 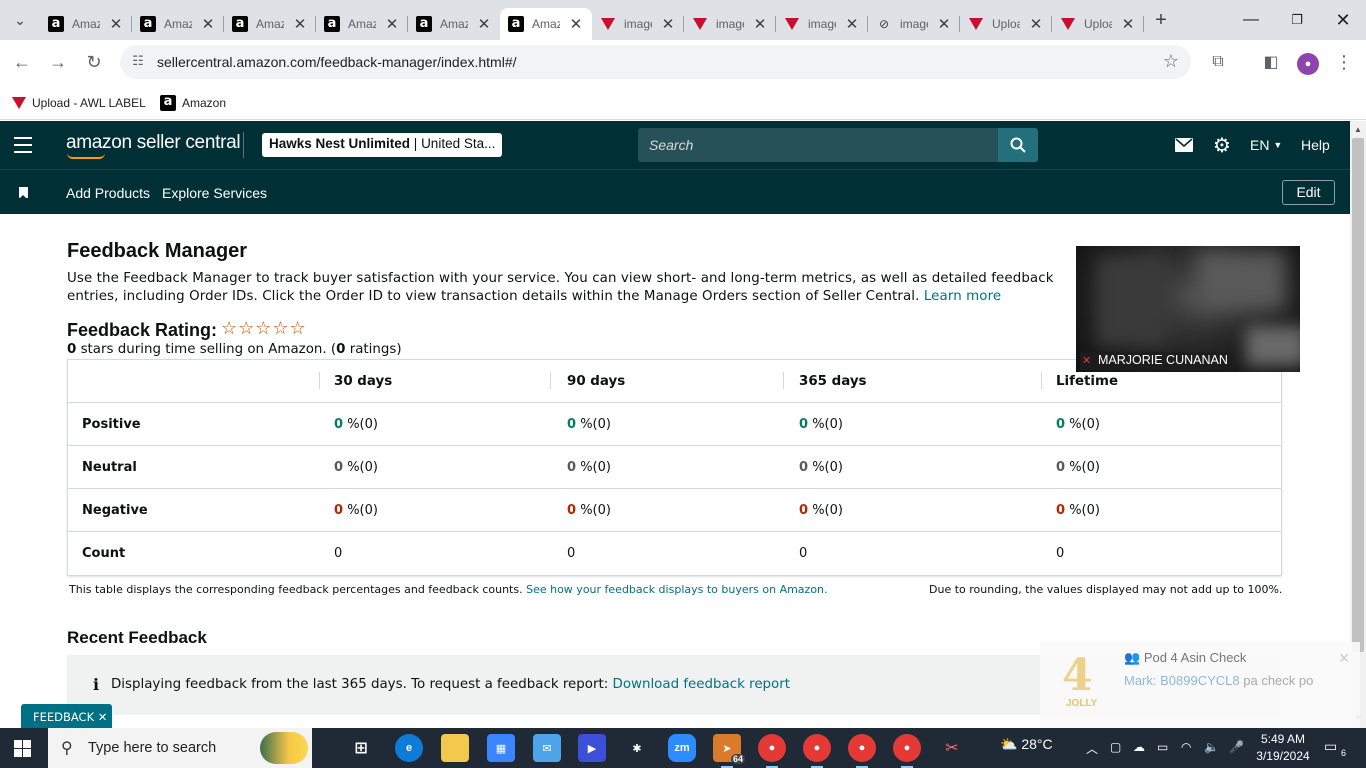 I want to click on reload-button: ↻, so click(x=94, y=62).